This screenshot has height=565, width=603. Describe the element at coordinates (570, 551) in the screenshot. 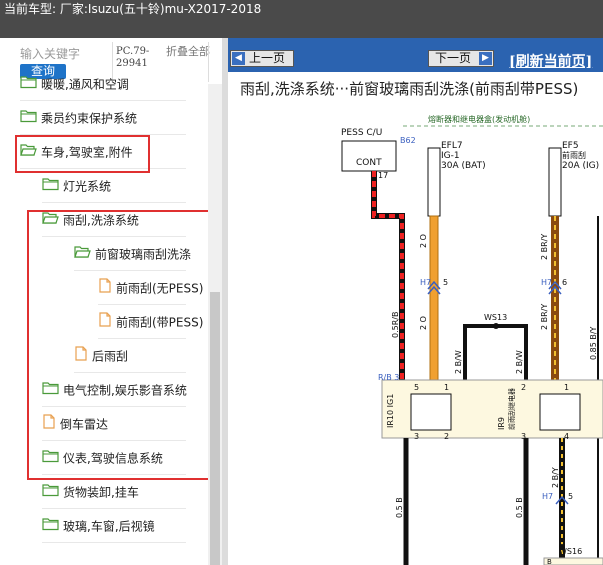

I see `ws16-label: WS16` at that location.